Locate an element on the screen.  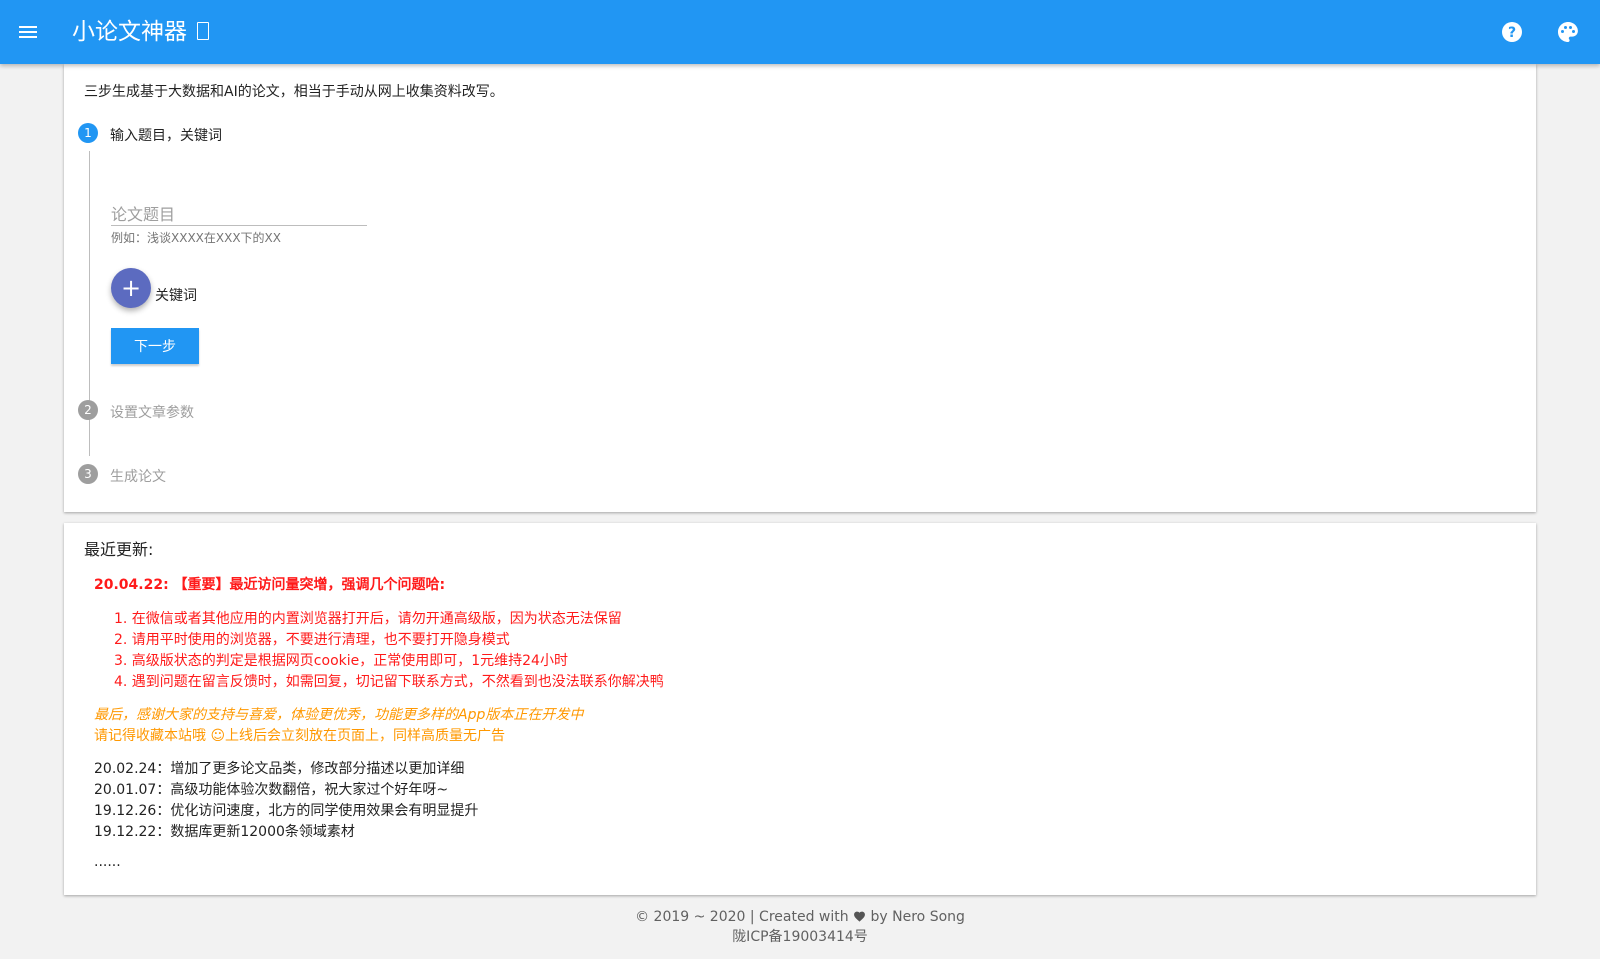
heart-icon is located at coordinates (859, 918).